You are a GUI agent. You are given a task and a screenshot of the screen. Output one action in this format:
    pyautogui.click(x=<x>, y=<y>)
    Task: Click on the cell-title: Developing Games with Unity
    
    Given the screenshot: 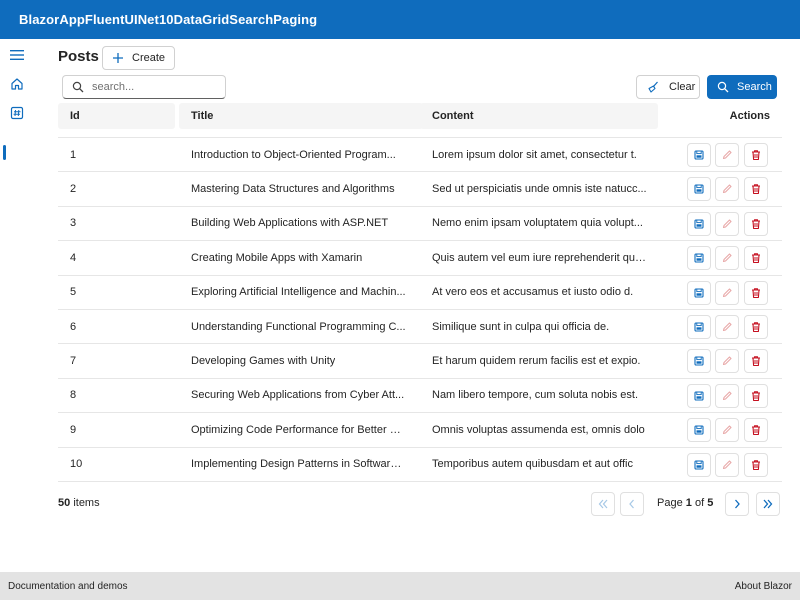 What is the action you would take?
    pyautogui.click(x=299, y=360)
    